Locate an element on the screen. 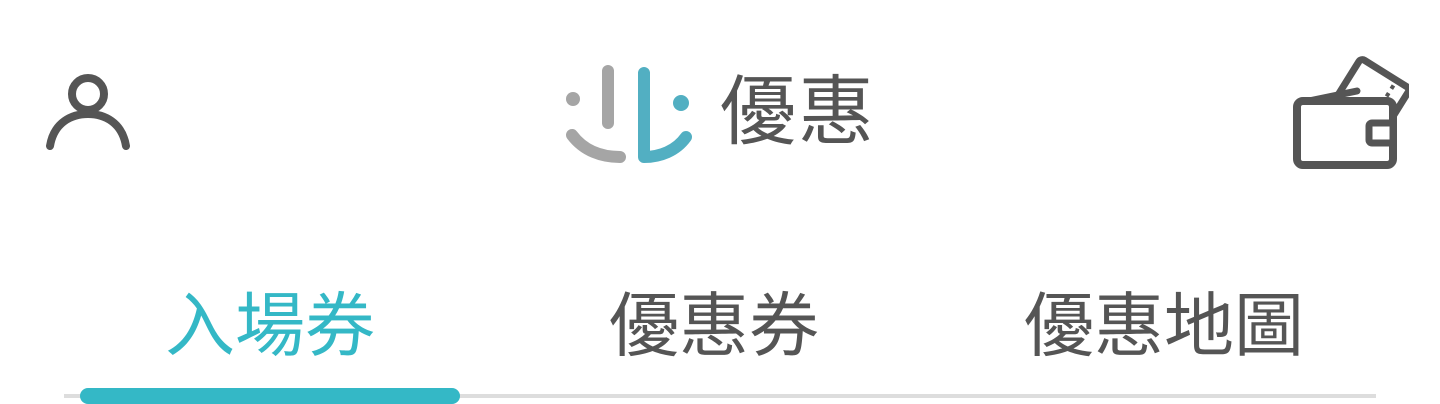 The height and width of the screenshot is (404, 1440). user-icon is located at coordinates (88, 112).